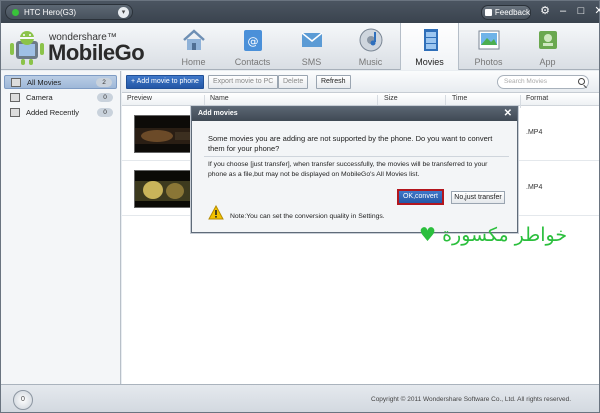 This screenshot has height=413, width=600. What do you see at coordinates (391, 98) in the screenshot?
I see `column-header-size: Size` at bounding box center [391, 98].